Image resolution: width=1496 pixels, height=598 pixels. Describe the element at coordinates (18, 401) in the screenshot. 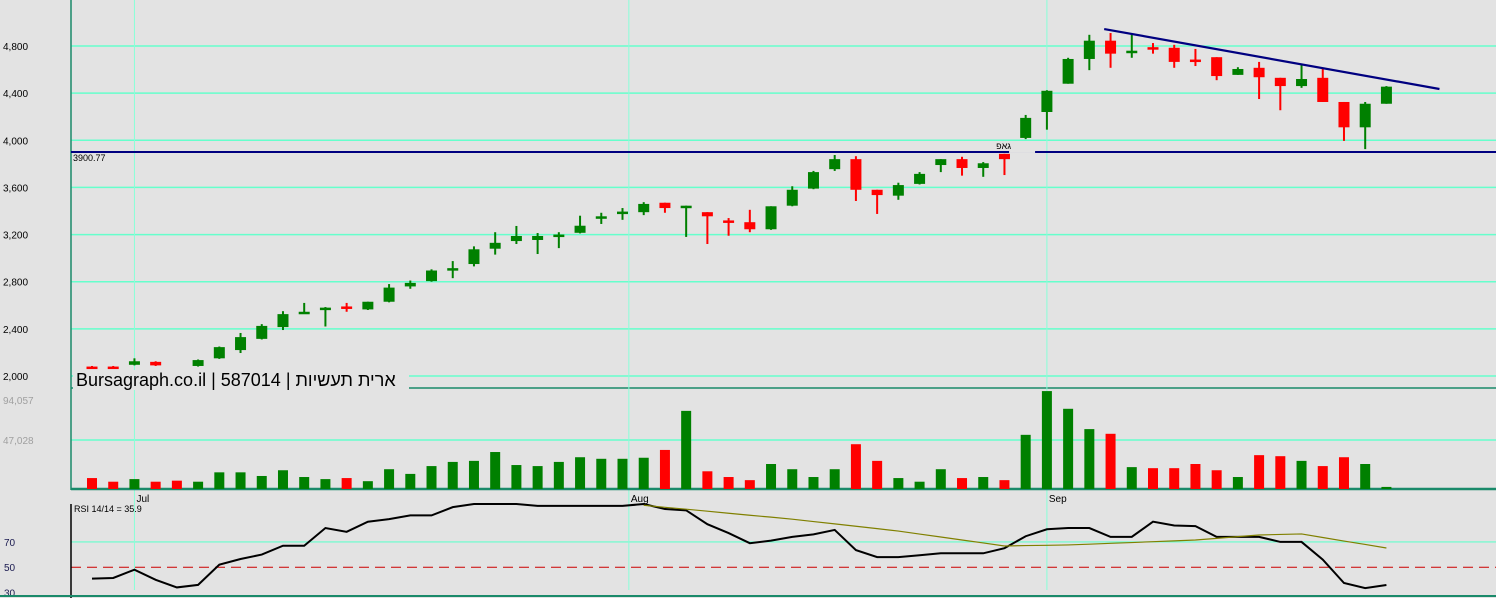

I see `volume-tick-label: 94,057` at that location.